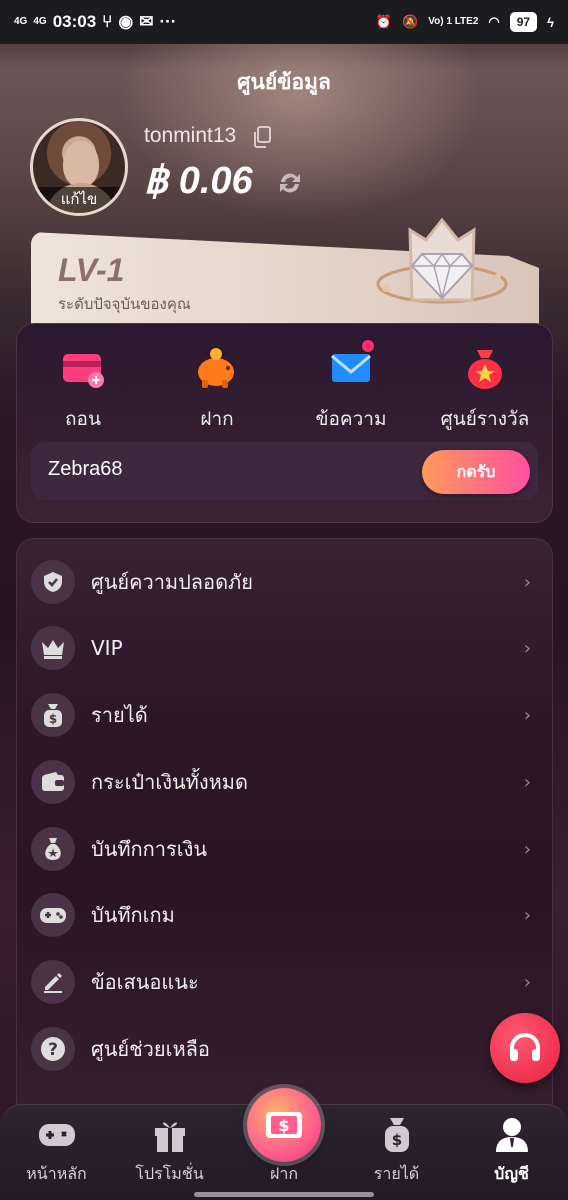 The image size is (568, 1200). What do you see at coordinates (53, 849) in the screenshot?
I see `money-sack-icon` at bounding box center [53, 849].